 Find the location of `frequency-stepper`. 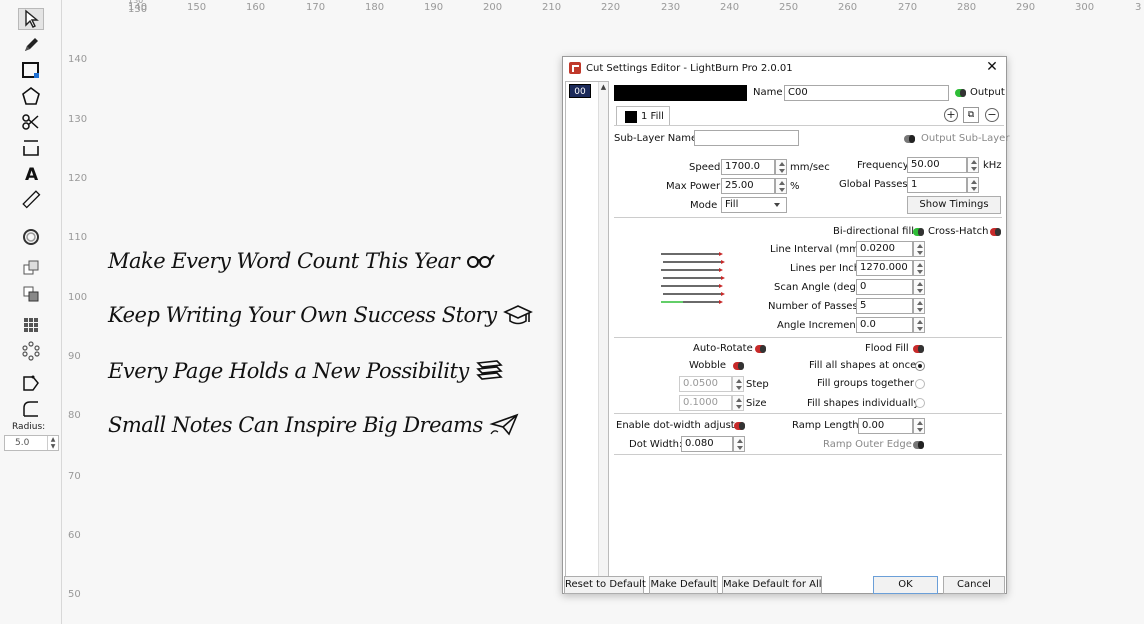

frequency-stepper is located at coordinates (973, 165).